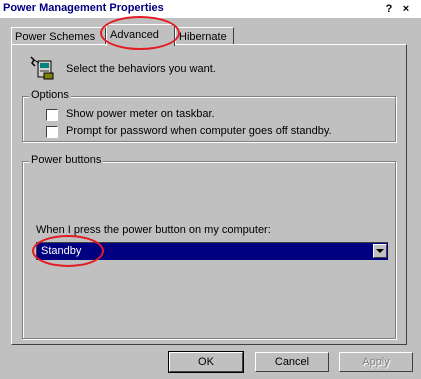 Image resolution: width=421 pixels, height=379 pixels. I want to click on dropdown-arrow-button, so click(380, 251).